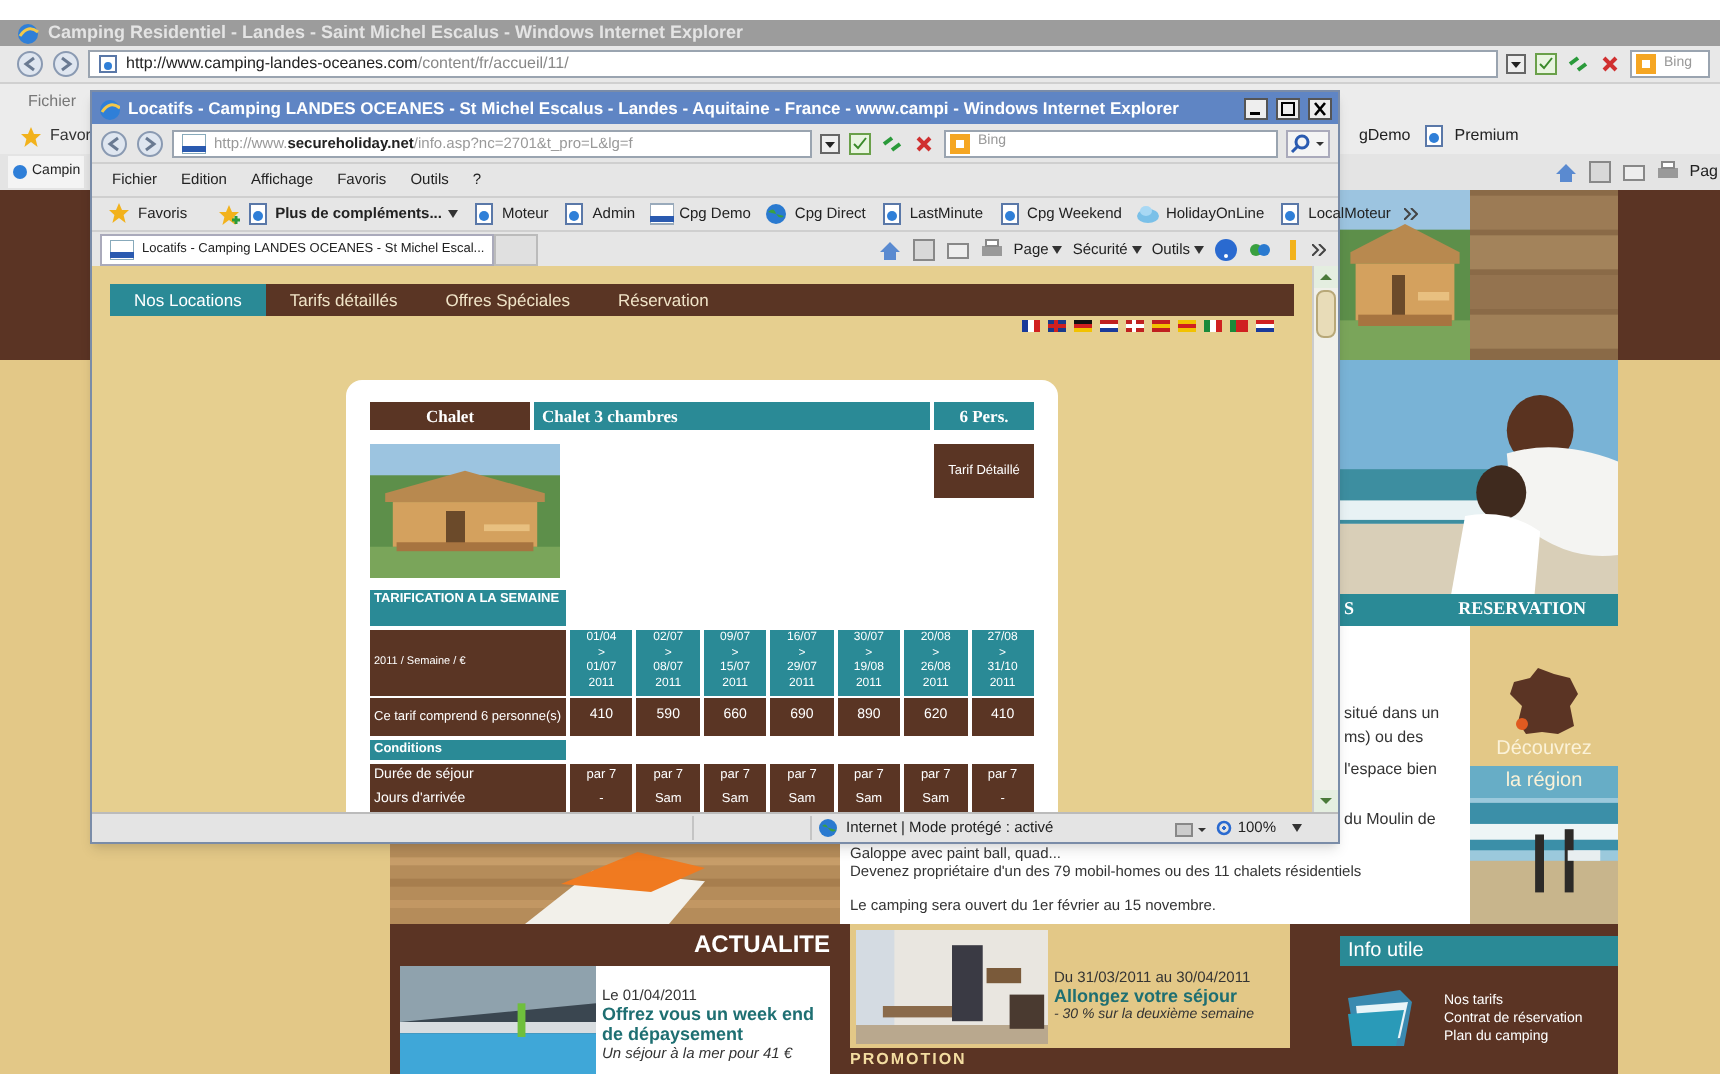 The image size is (1720, 1074). Describe the element at coordinates (1384, 136) in the screenshot. I see `favorite-link: gDemo` at that location.